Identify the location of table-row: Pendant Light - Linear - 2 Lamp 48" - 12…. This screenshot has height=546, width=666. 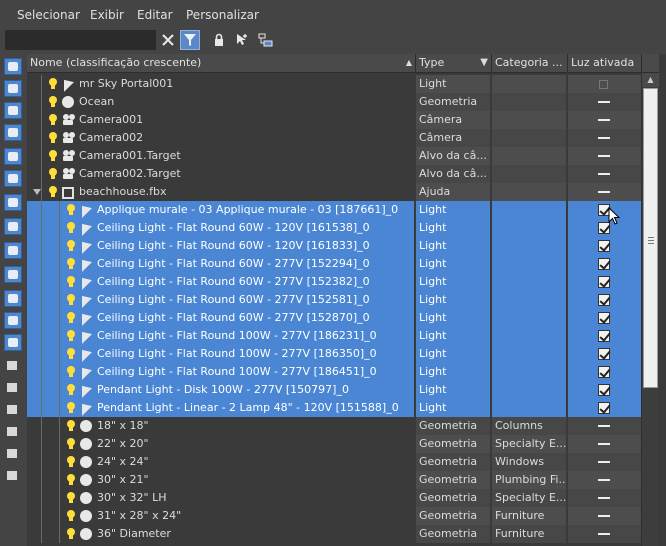
(334, 408).